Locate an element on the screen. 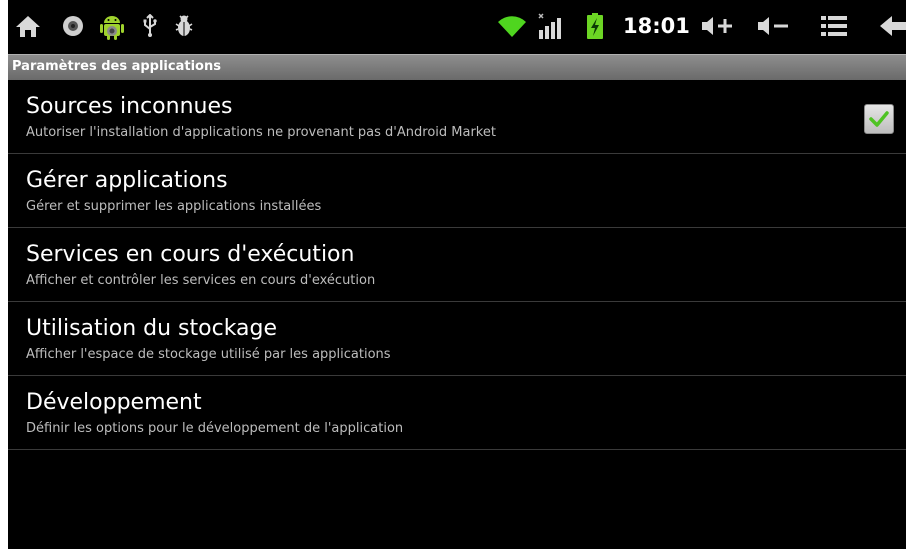 The width and height of the screenshot is (906, 549). settings-item-title: Sources inconnues is located at coordinates (129, 106).